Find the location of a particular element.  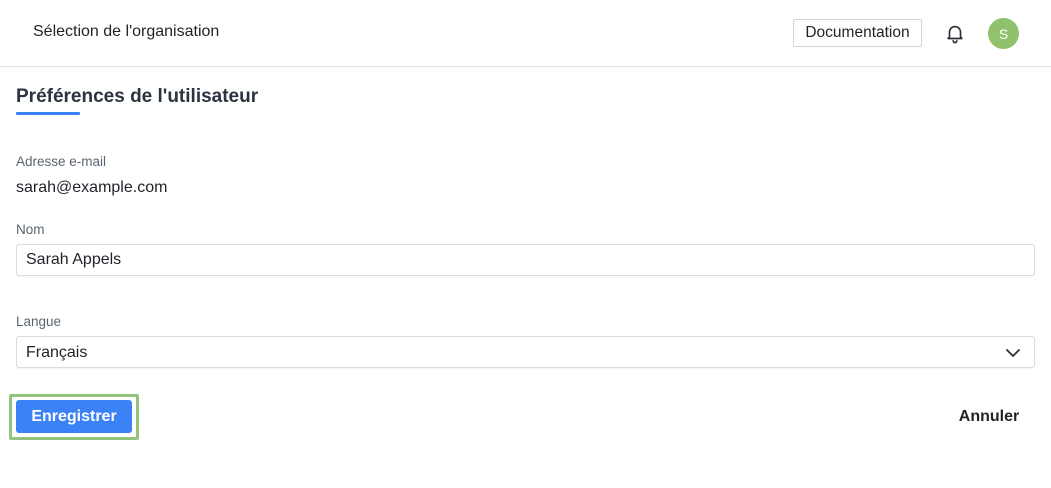

cancel-button: Annuler is located at coordinates (989, 416).